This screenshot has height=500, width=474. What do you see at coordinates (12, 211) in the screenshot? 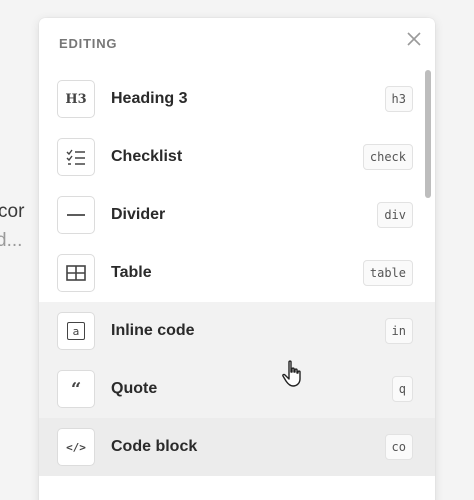
I see `editor-text-line: cor` at bounding box center [12, 211].